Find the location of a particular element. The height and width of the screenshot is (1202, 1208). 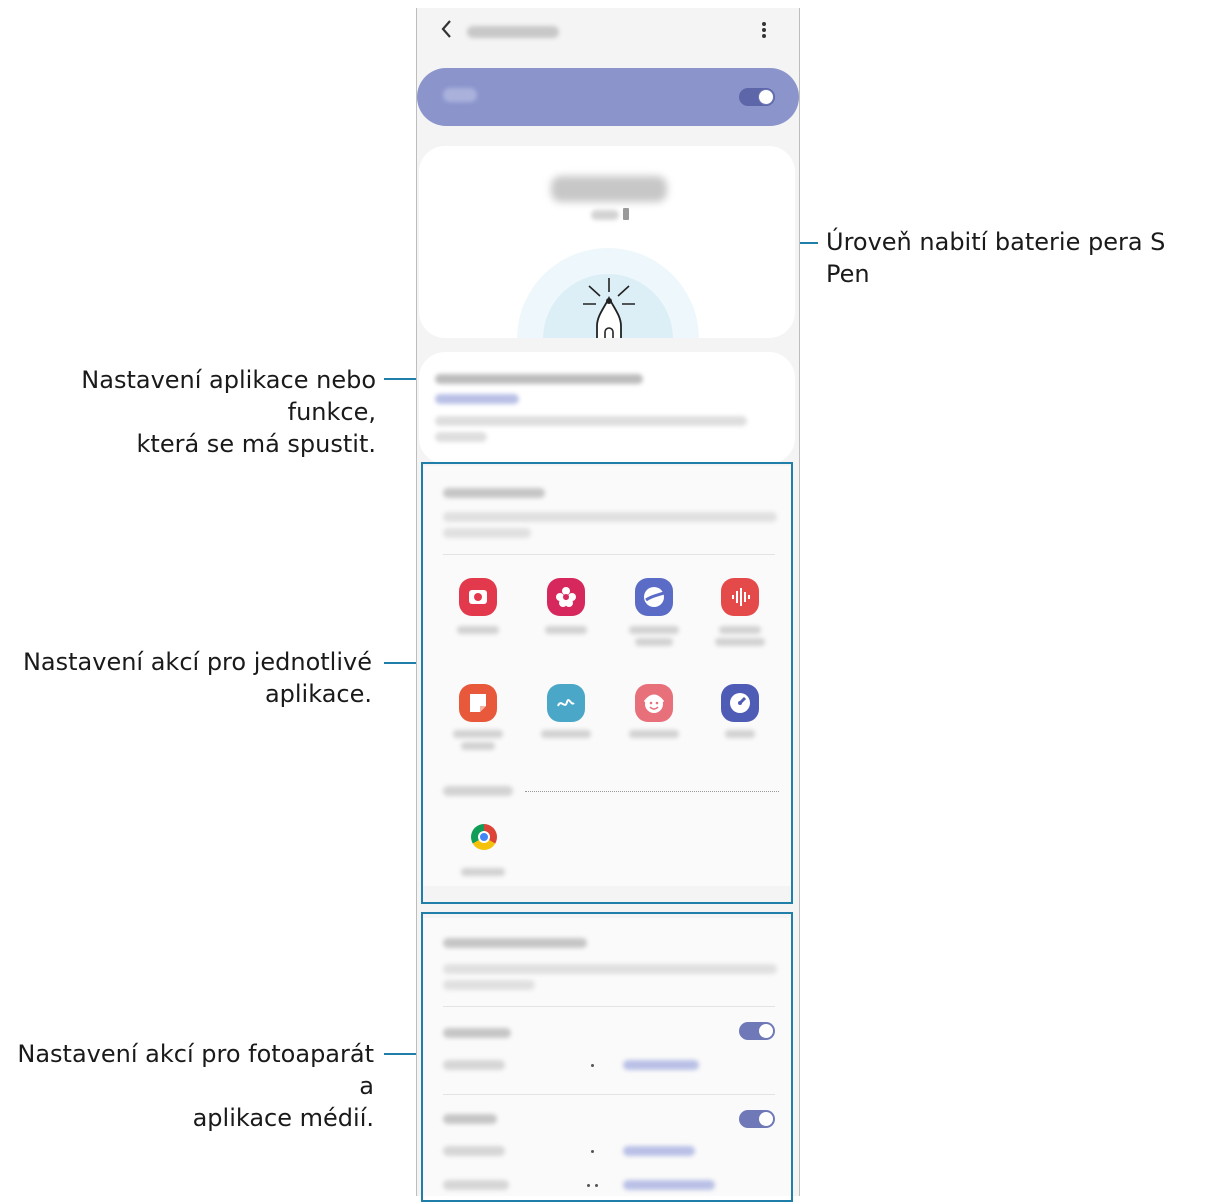

battery-callout: Úroveň nabití baterie pera S Pen is located at coordinates (996, 258).